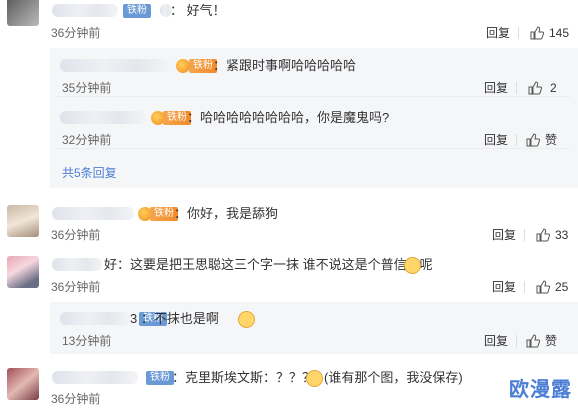  I want to click on like-count: 25, so click(562, 287).